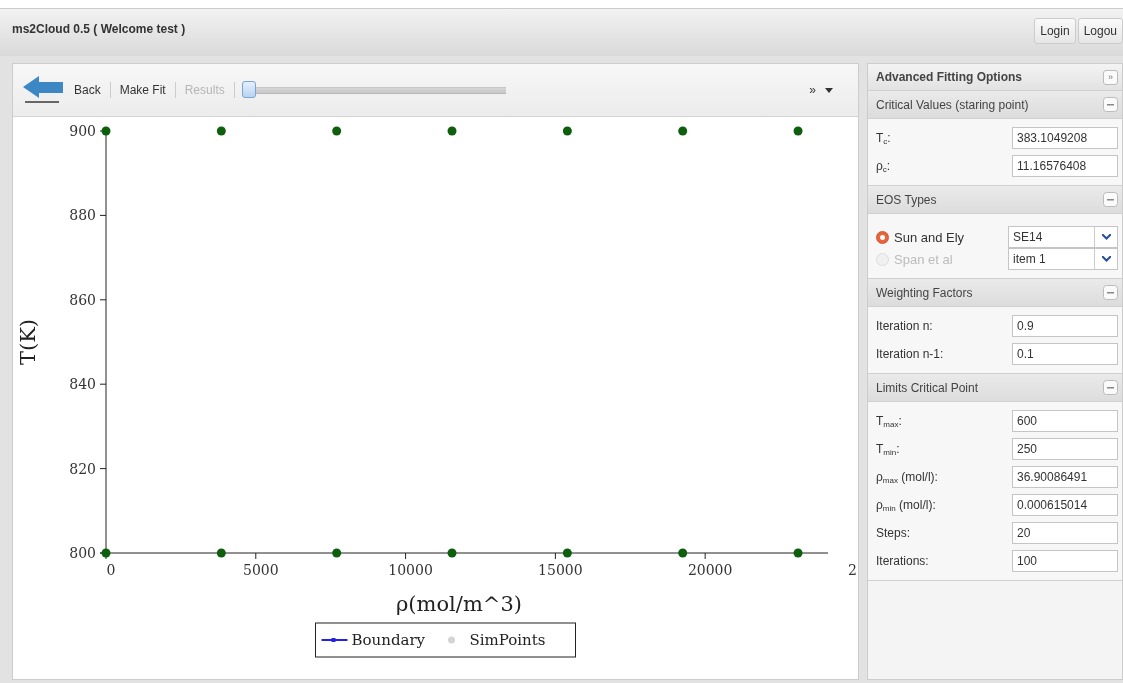 The image size is (1123, 683). Describe the element at coordinates (333, 640) in the screenshot. I see `legend-marker` at that location.